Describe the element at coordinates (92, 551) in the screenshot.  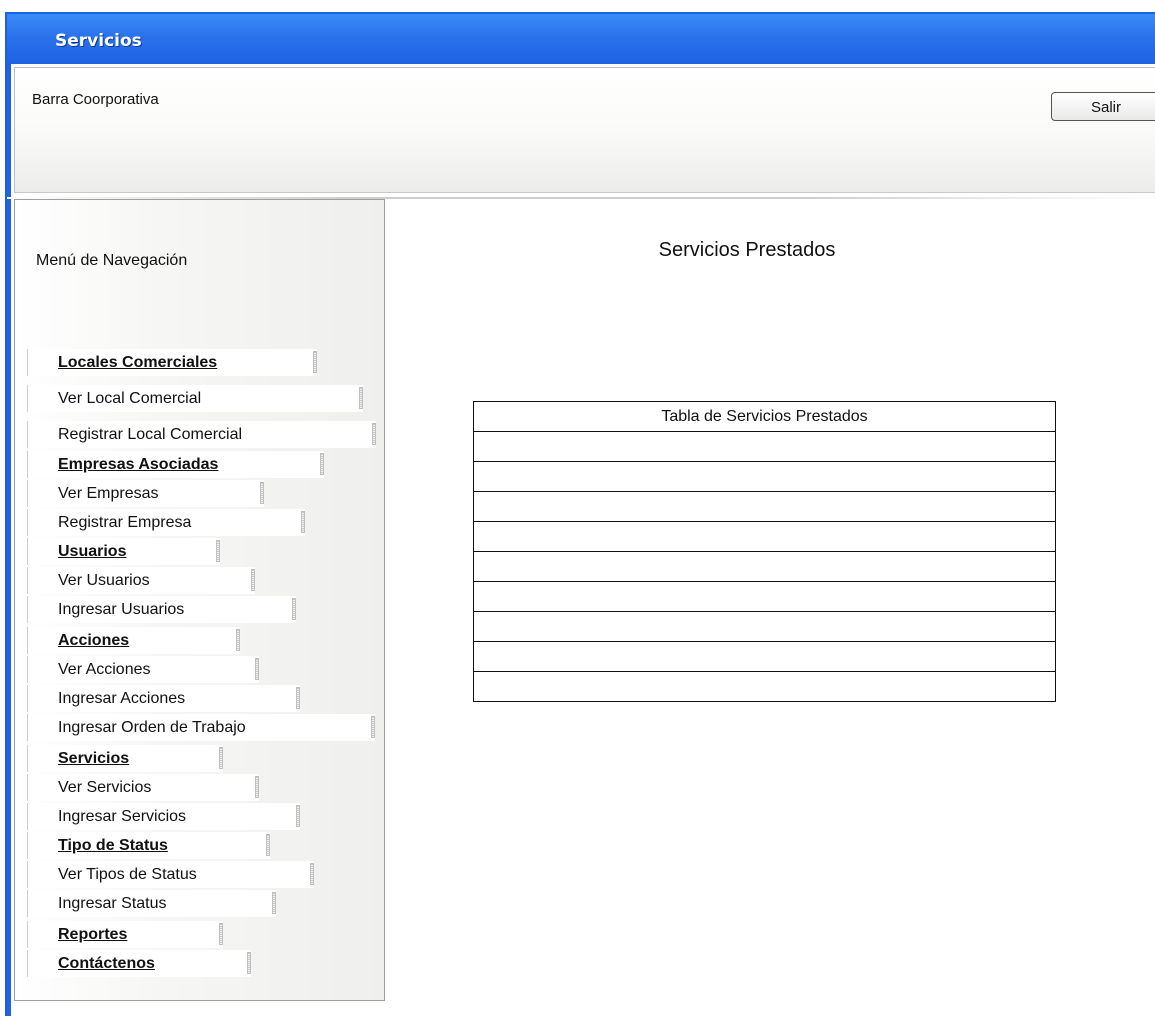
I see `nav-item-label: Usuarios` at that location.